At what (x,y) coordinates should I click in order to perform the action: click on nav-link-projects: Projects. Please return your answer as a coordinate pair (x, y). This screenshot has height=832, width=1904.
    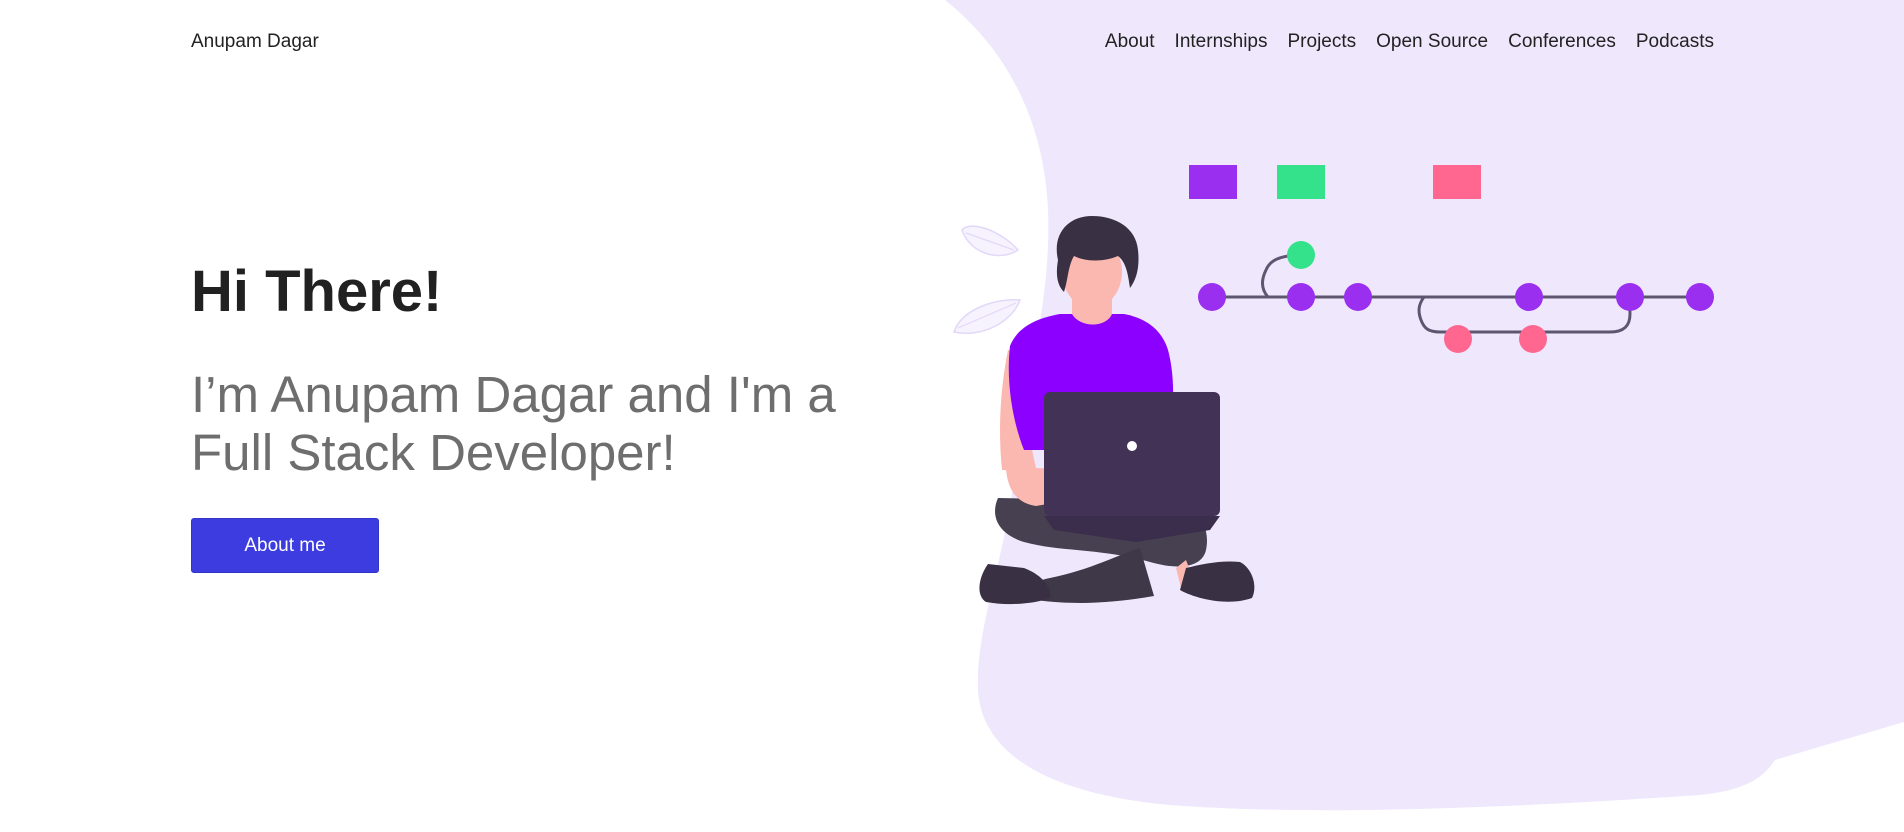
    Looking at the image, I should click on (1322, 42).